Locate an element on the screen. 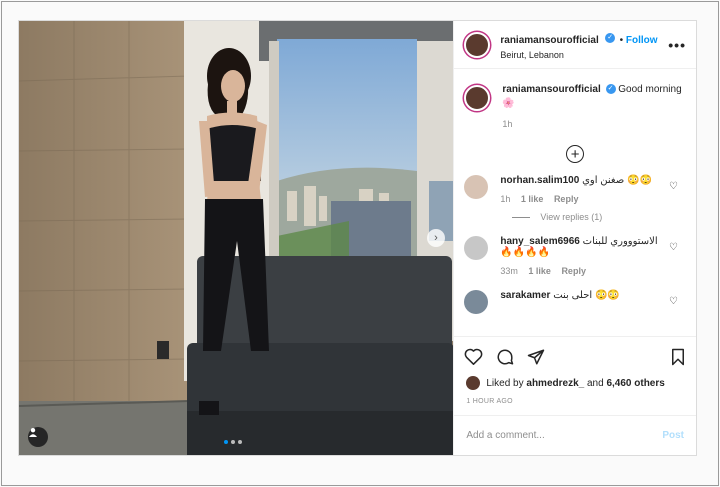  comment-meta: 33m 1 like Reply is located at coordinates (593, 271).